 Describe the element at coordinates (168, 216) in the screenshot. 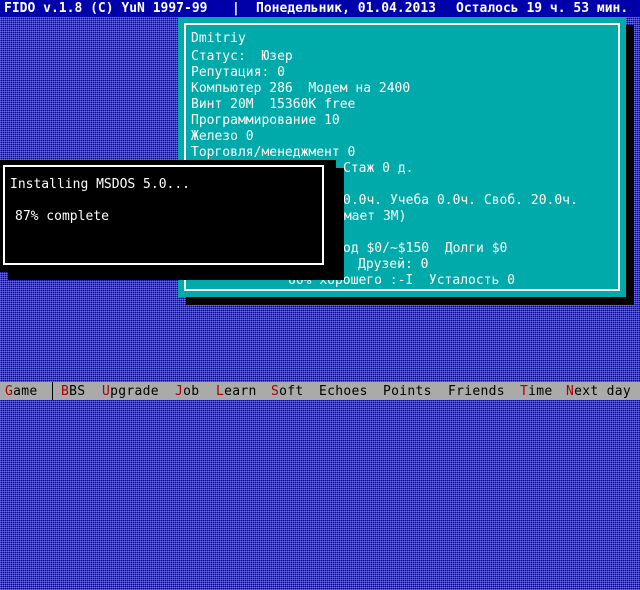

I see `install-dialog: Installing MSDOS 5.0... 87% complete` at that location.